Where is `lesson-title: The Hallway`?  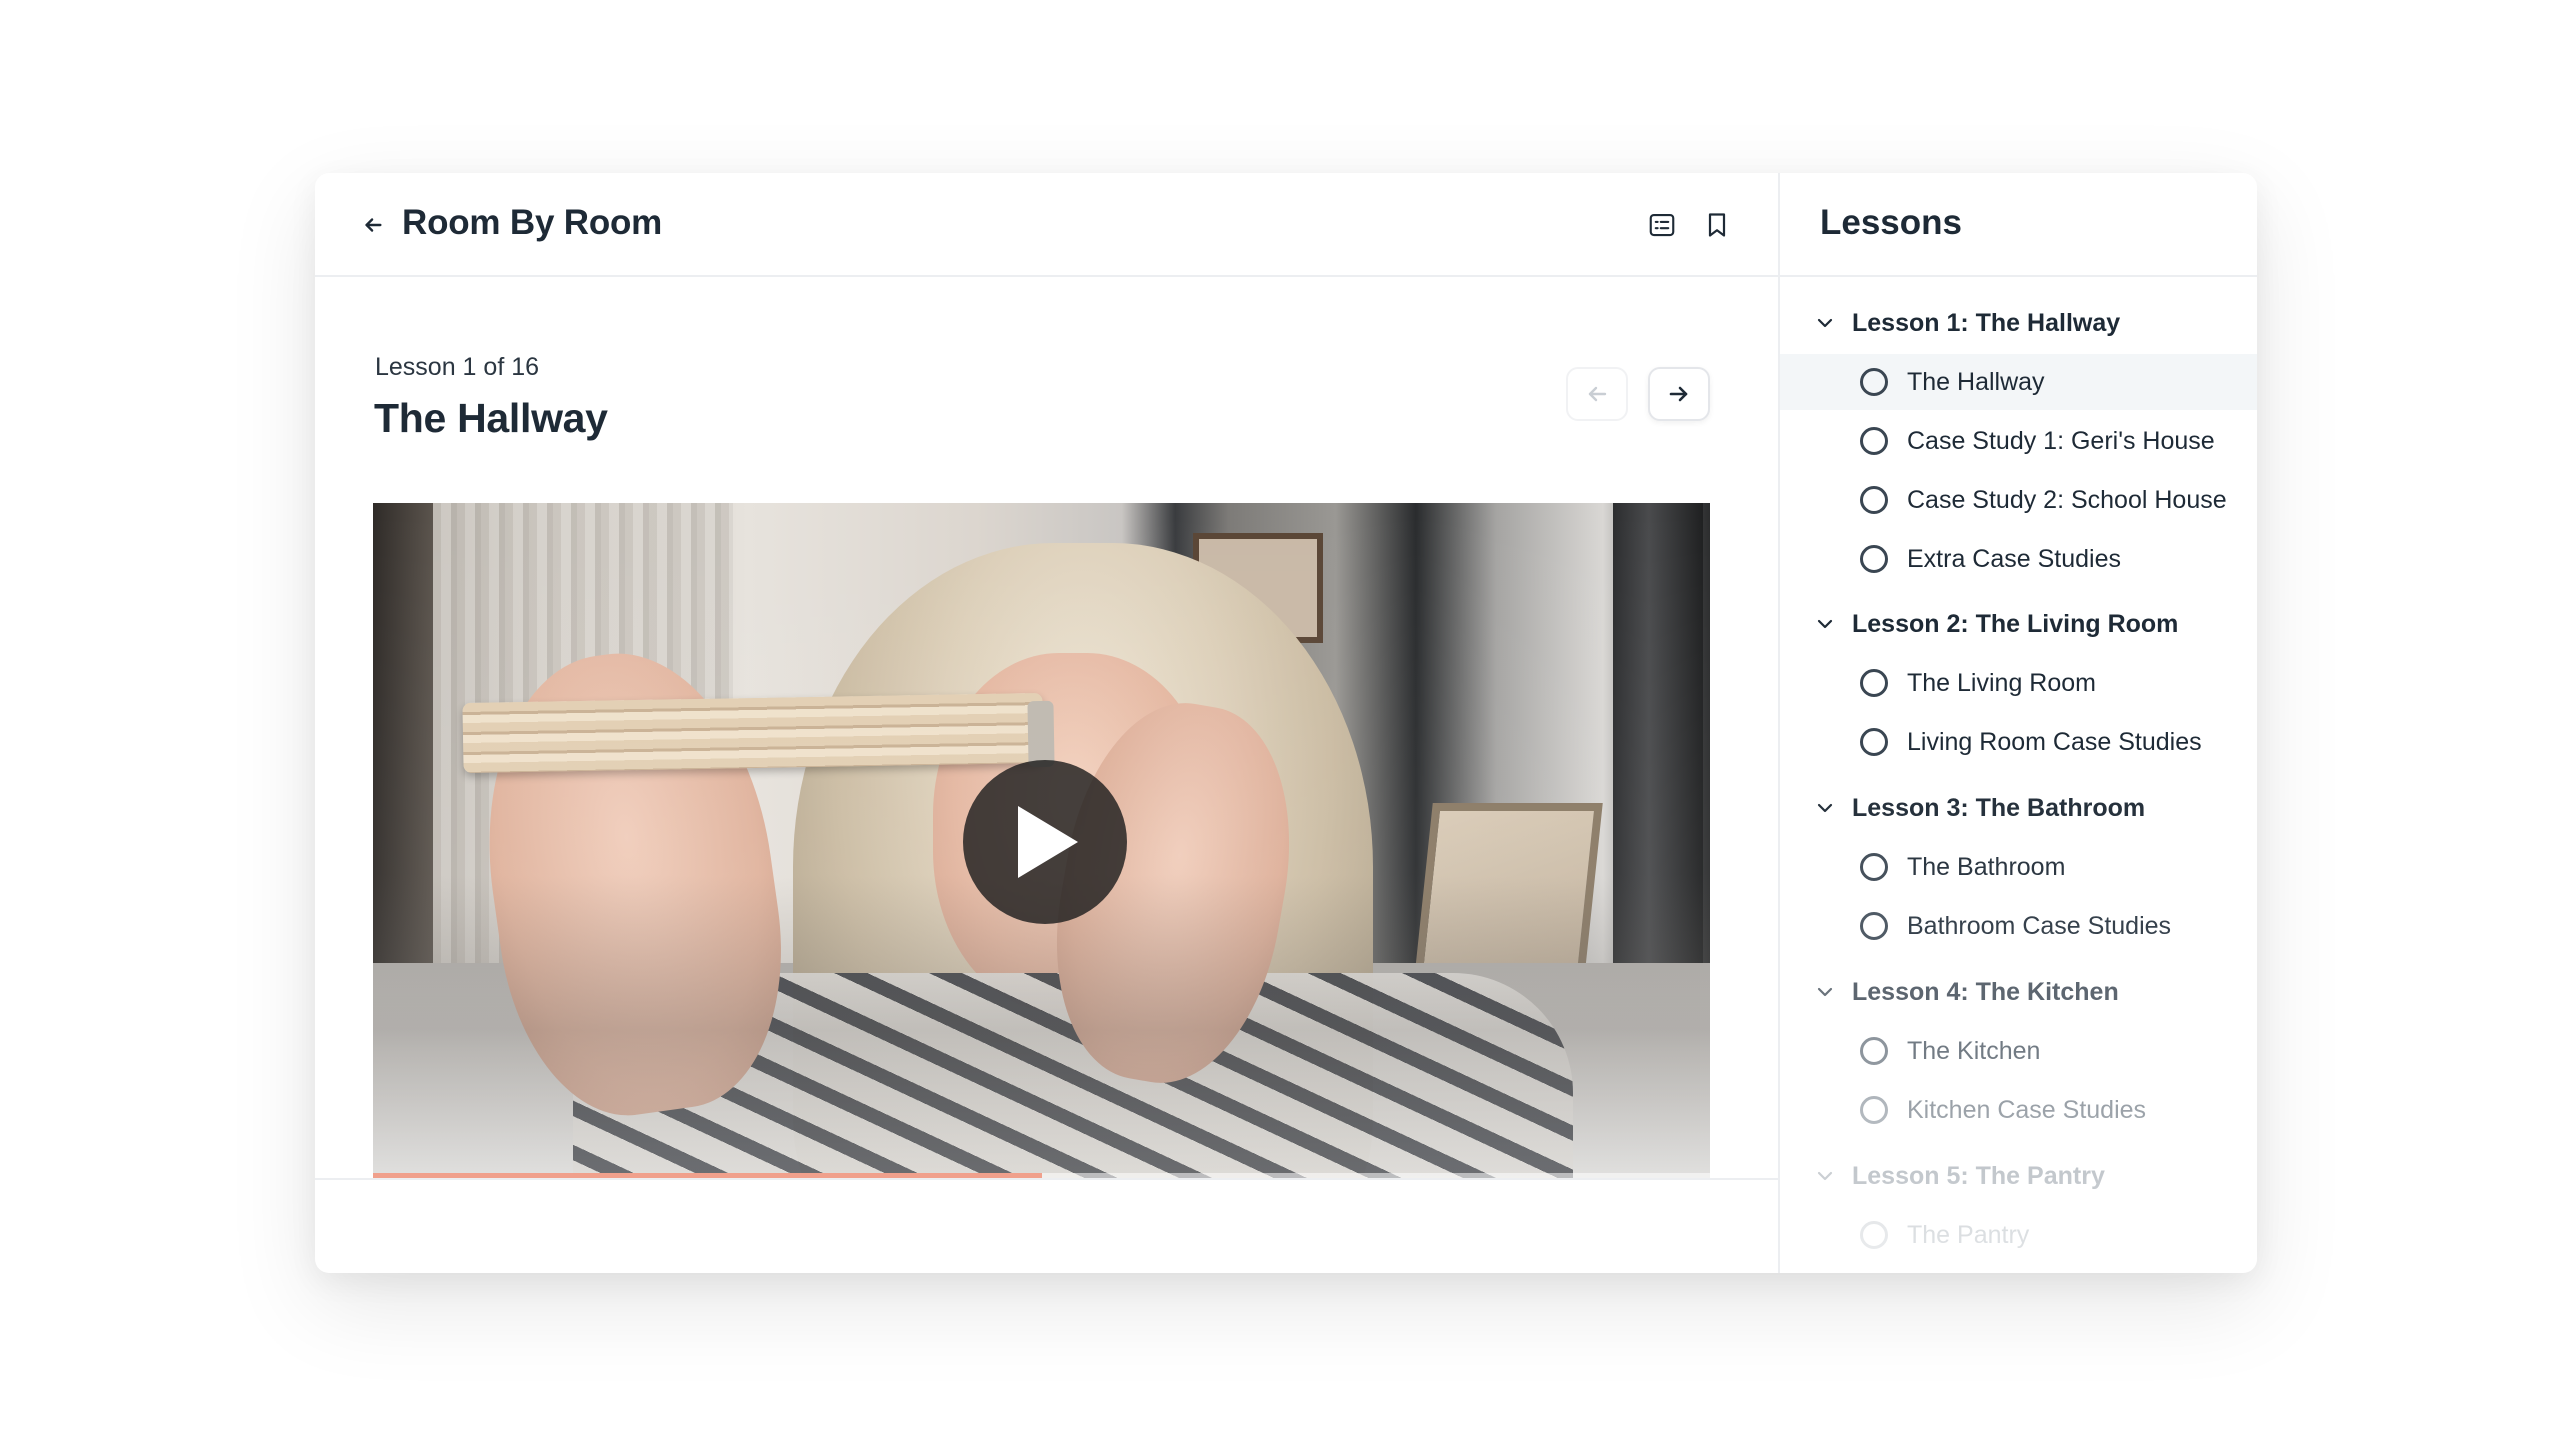 lesson-title: The Hallway is located at coordinates (491, 418).